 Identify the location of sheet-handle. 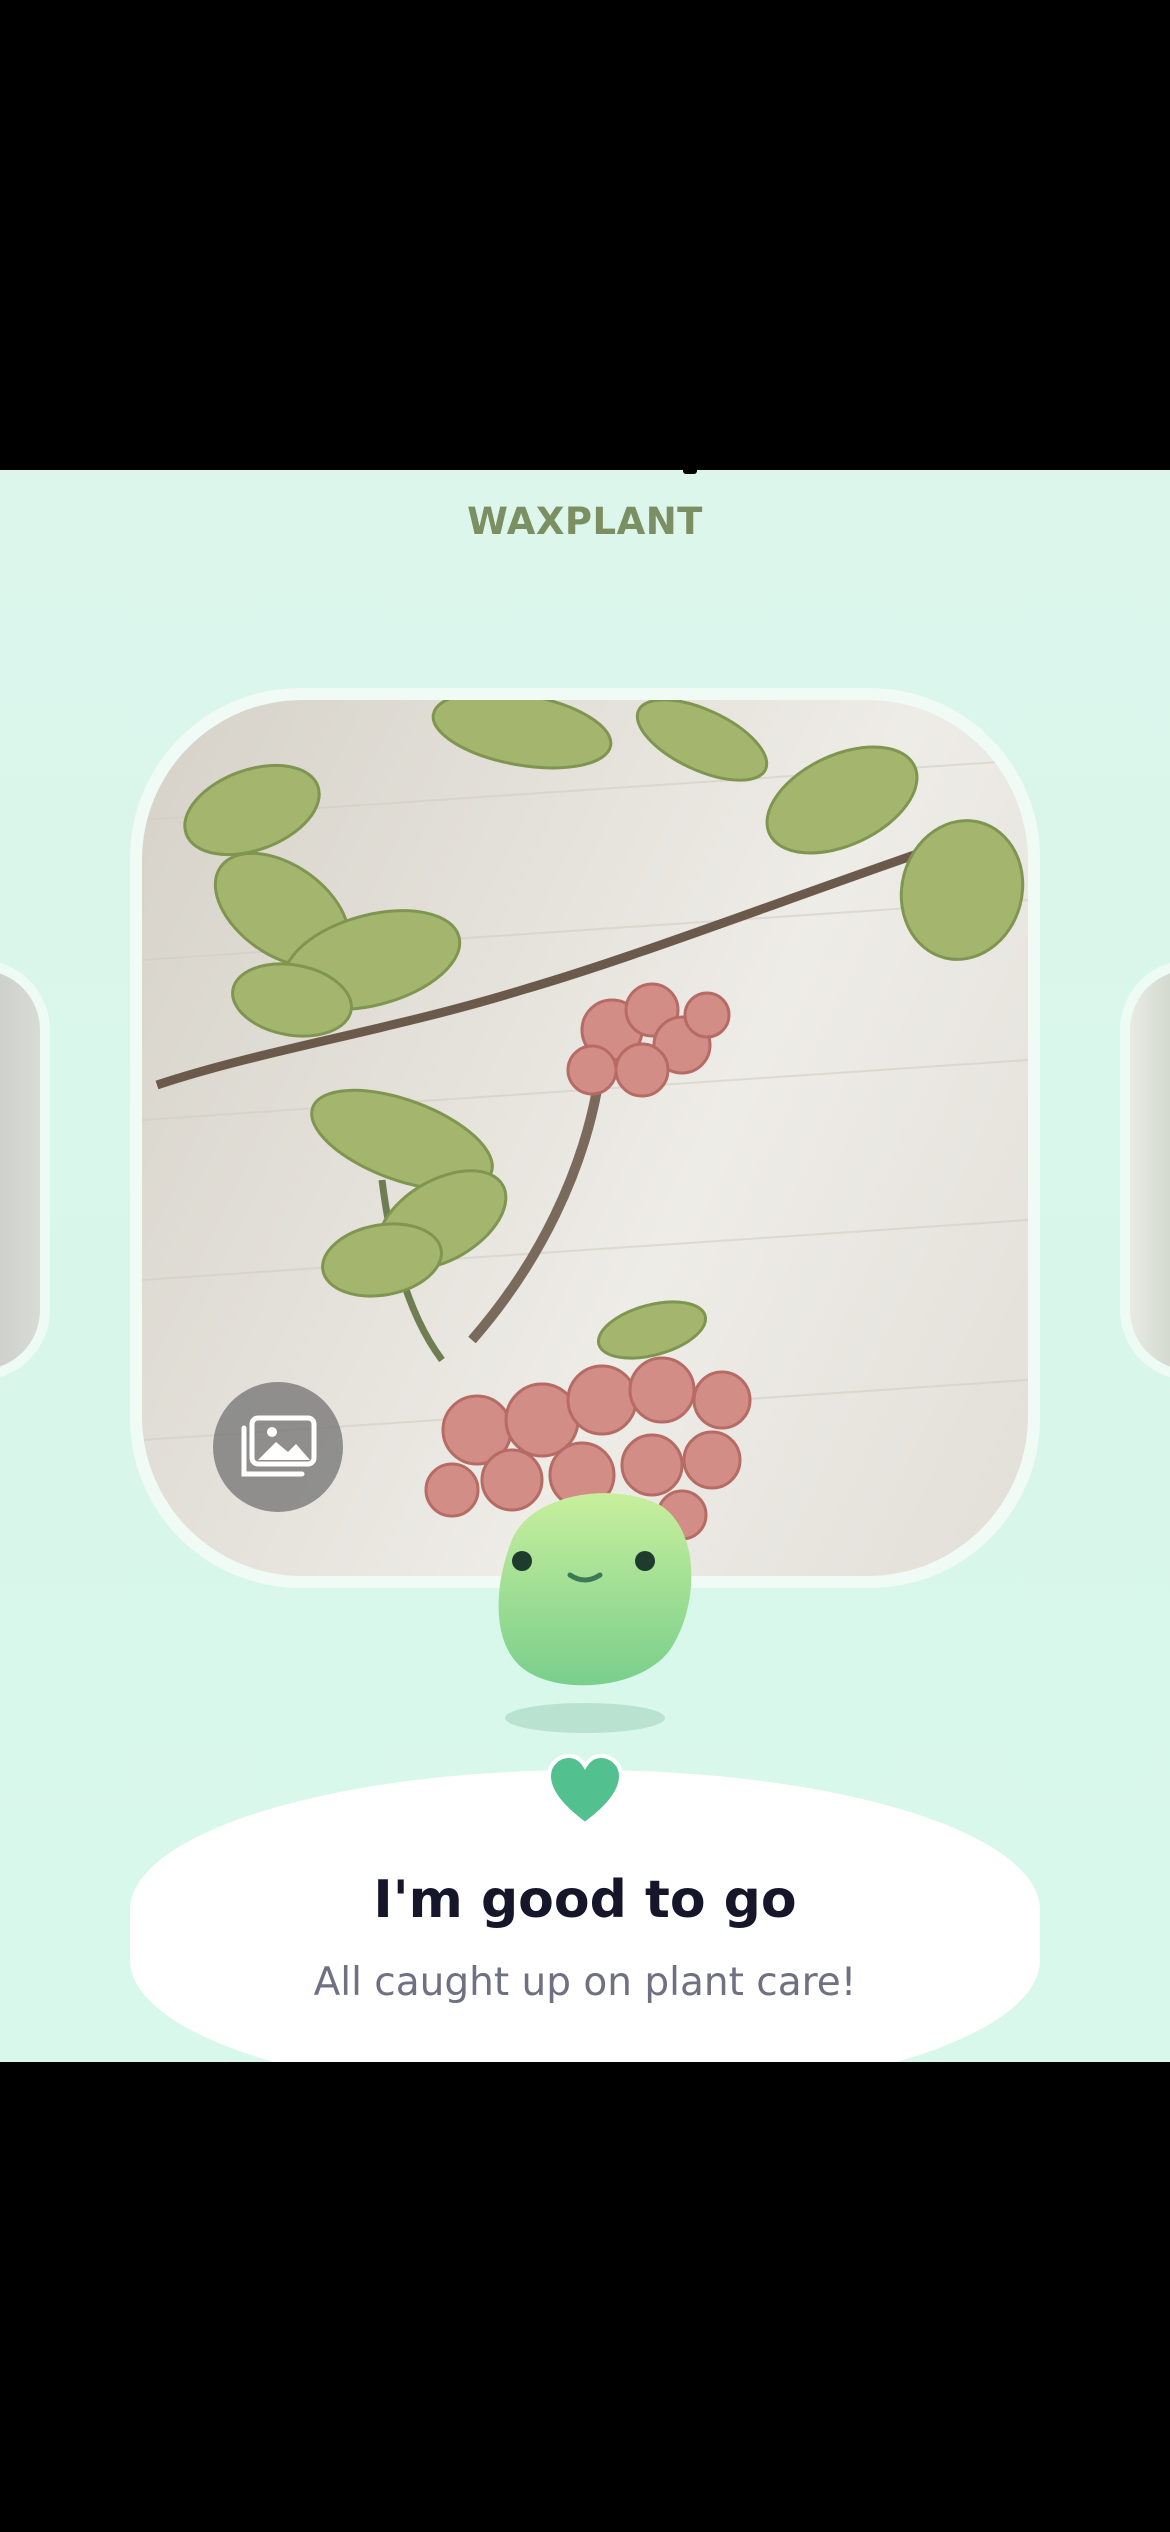
(690, 472).